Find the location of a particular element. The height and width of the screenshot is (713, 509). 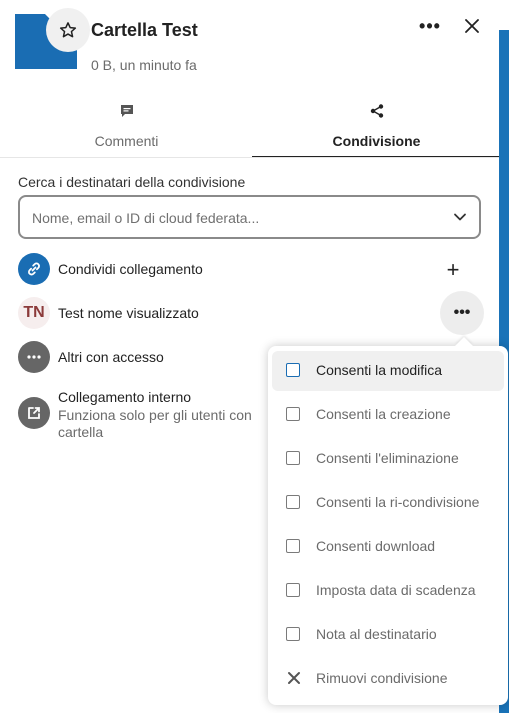

menu-item-label: Nota al destinatario is located at coordinates (376, 634).